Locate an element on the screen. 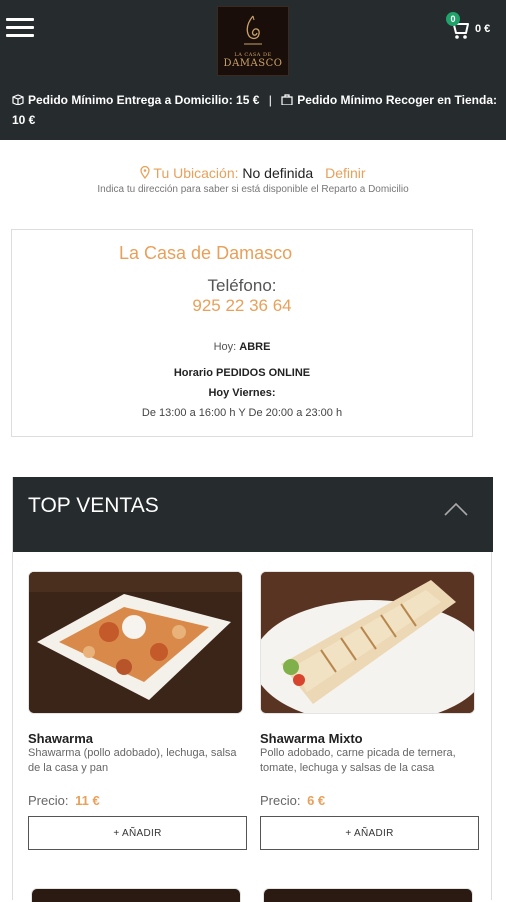 The image size is (506, 902). cart-button: 0 0 € is located at coordinates (476, 26).